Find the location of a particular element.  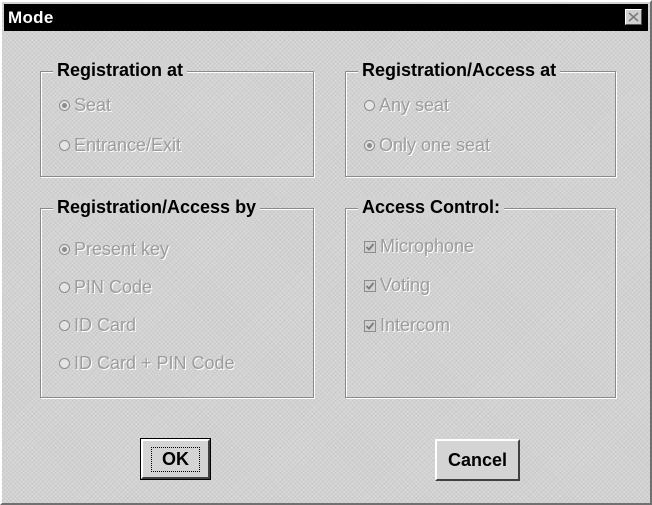

registration-access-at-label: Registration/Access at is located at coordinates (459, 70).